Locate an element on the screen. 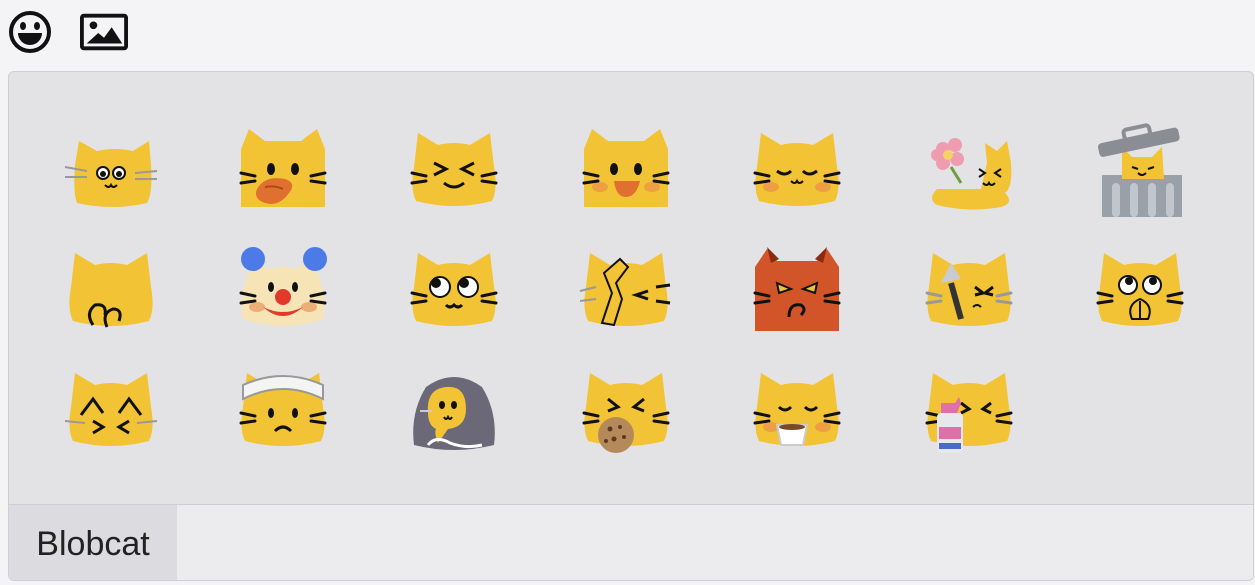  blobcat-devil-icon is located at coordinates (797, 289).